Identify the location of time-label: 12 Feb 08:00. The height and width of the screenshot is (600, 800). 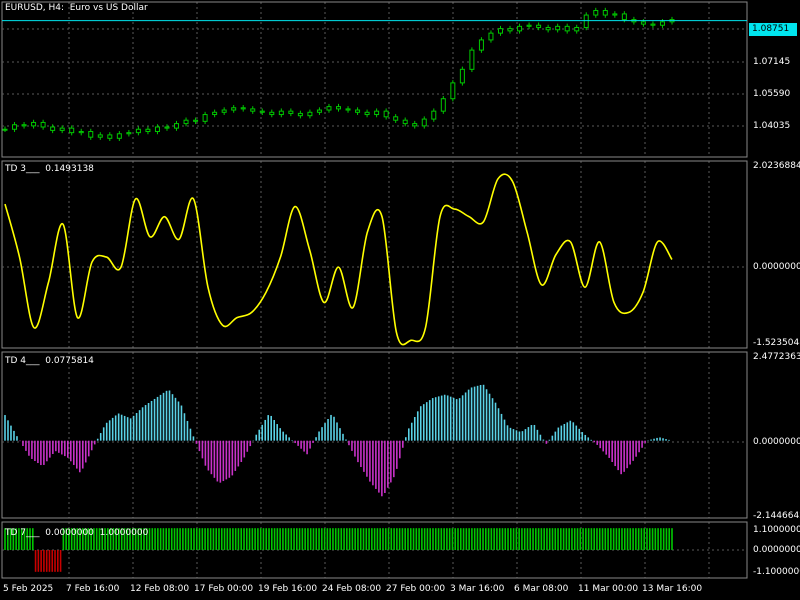
(160, 589).